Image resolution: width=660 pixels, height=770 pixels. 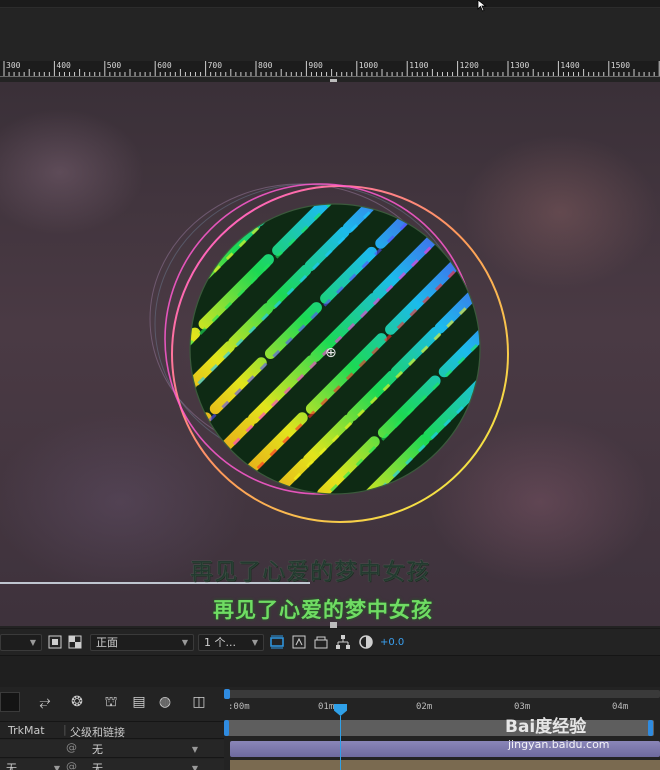 What do you see at coordinates (239, 707) in the screenshot?
I see `time-label: :00m` at bounding box center [239, 707].